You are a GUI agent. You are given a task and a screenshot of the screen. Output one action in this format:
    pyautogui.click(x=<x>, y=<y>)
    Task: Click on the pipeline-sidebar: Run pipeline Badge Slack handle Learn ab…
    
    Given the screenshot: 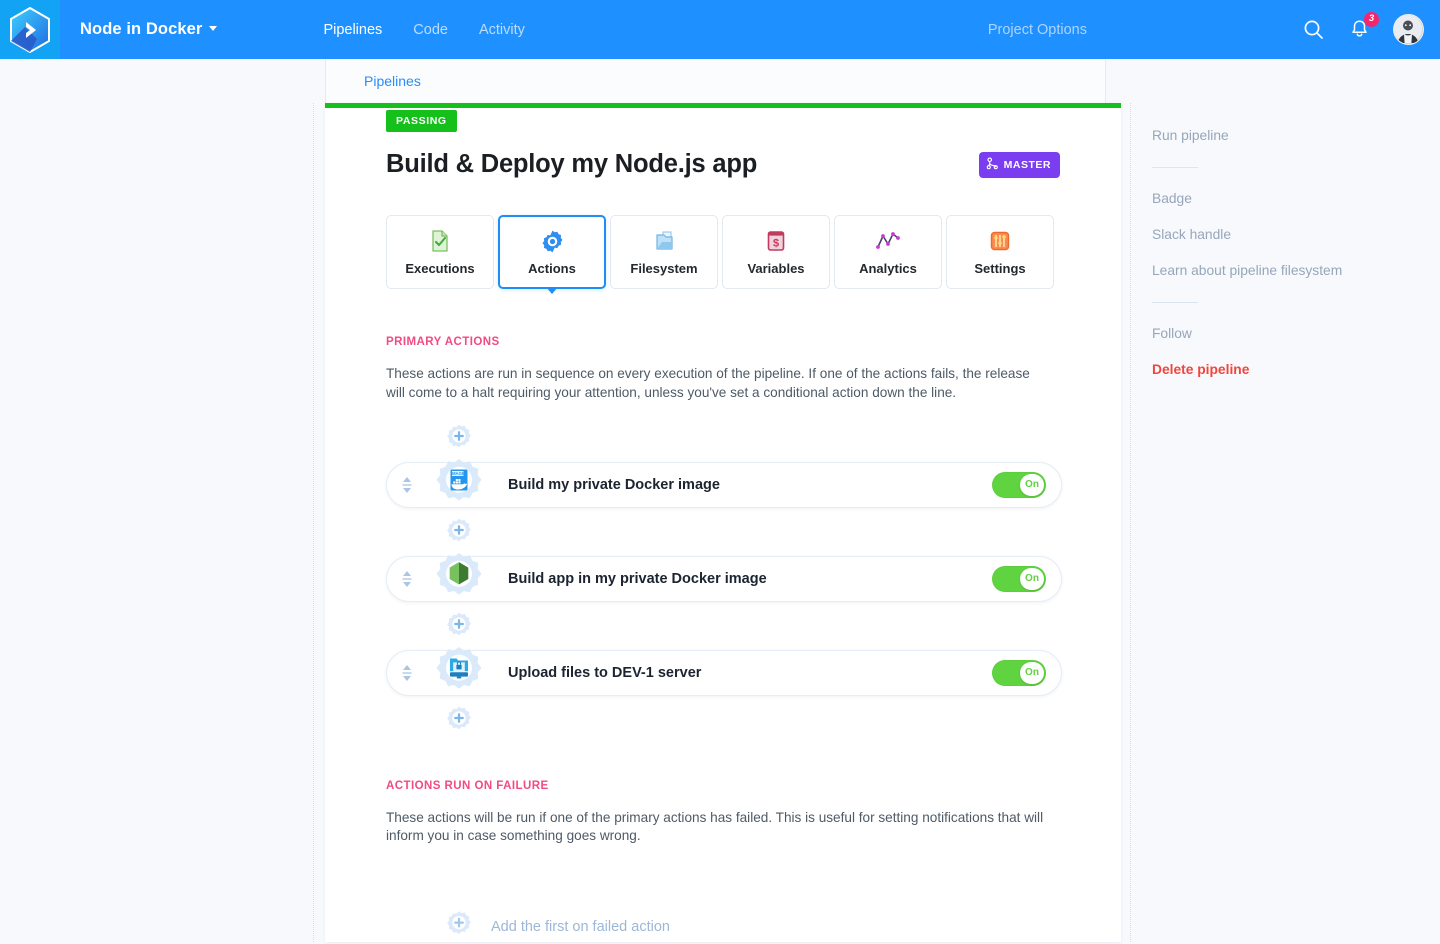 What is the action you would take?
    pyautogui.click(x=1287, y=240)
    